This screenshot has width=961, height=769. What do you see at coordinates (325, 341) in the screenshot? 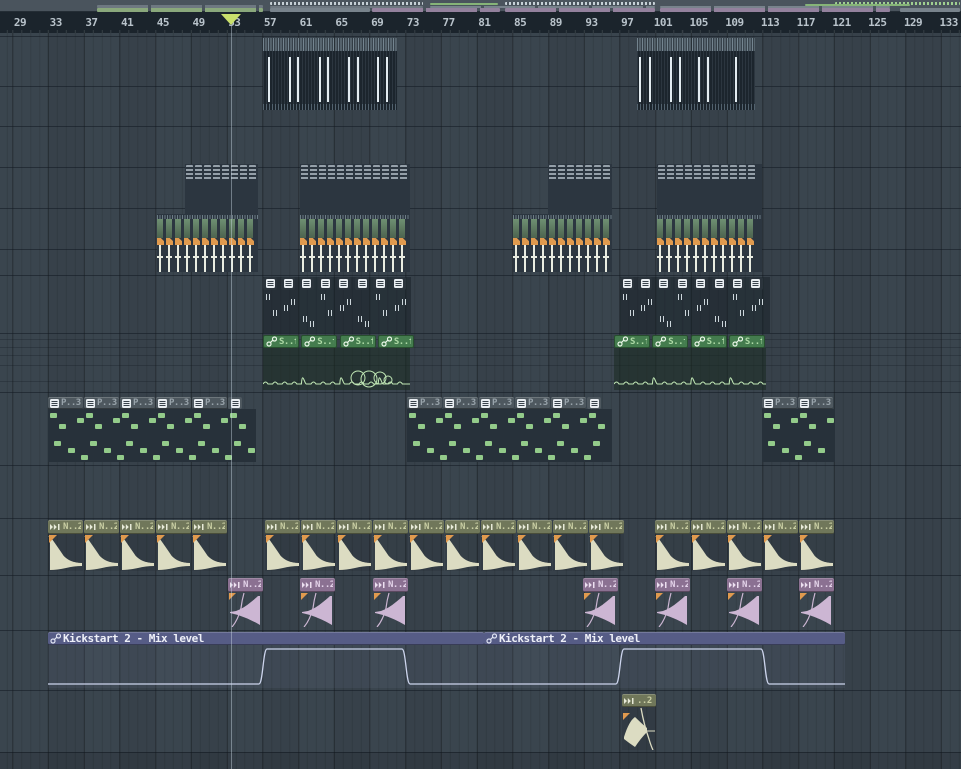
I see `clip-name-label: S..ff` at bounding box center [325, 341].